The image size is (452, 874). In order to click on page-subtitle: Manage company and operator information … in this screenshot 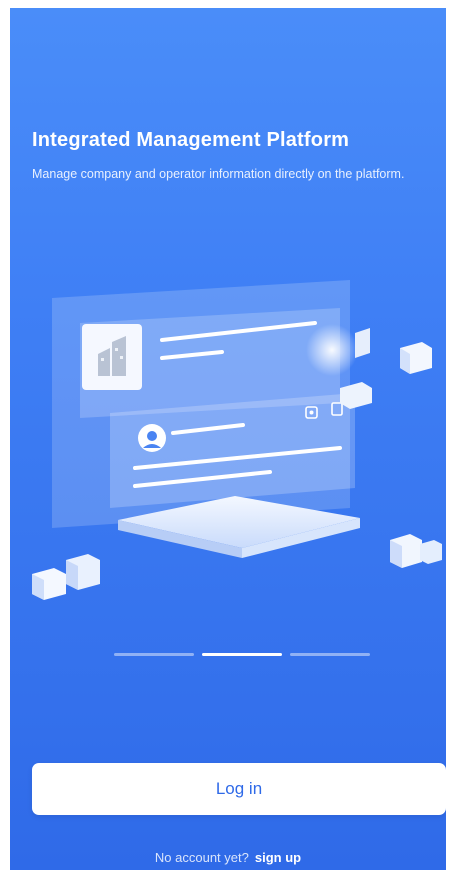, I will do `click(218, 174)`.